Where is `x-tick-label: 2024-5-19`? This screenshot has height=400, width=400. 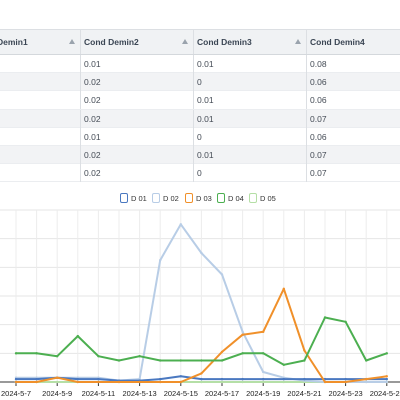
x-tick-label: 2024-5-19 is located at coordinates (263, 393).